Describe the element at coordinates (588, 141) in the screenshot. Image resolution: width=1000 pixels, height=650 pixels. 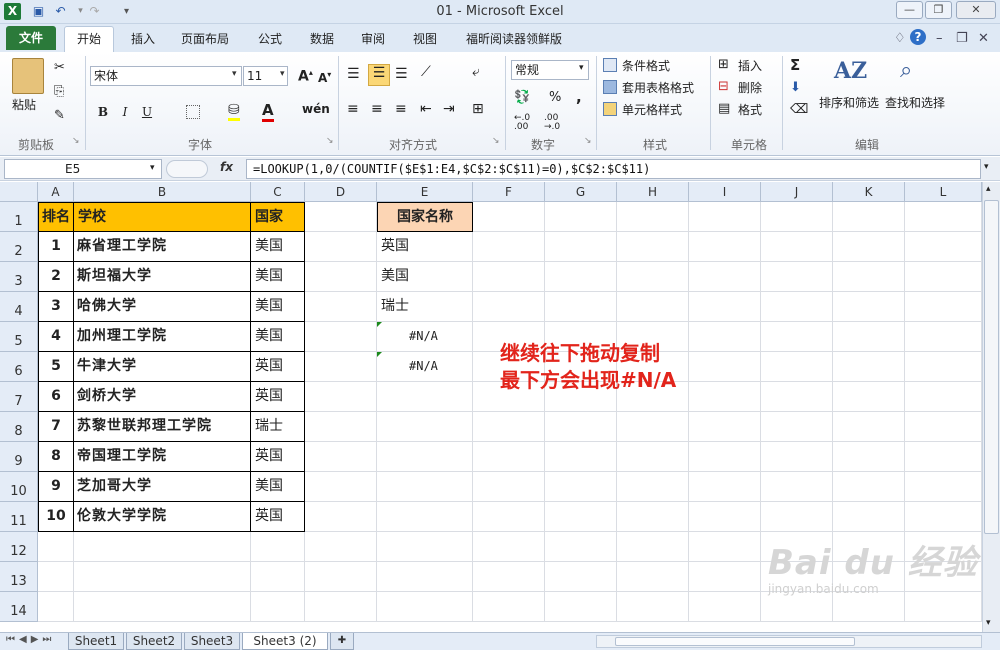
I see `number-launcher-icon: ↘` at that location.